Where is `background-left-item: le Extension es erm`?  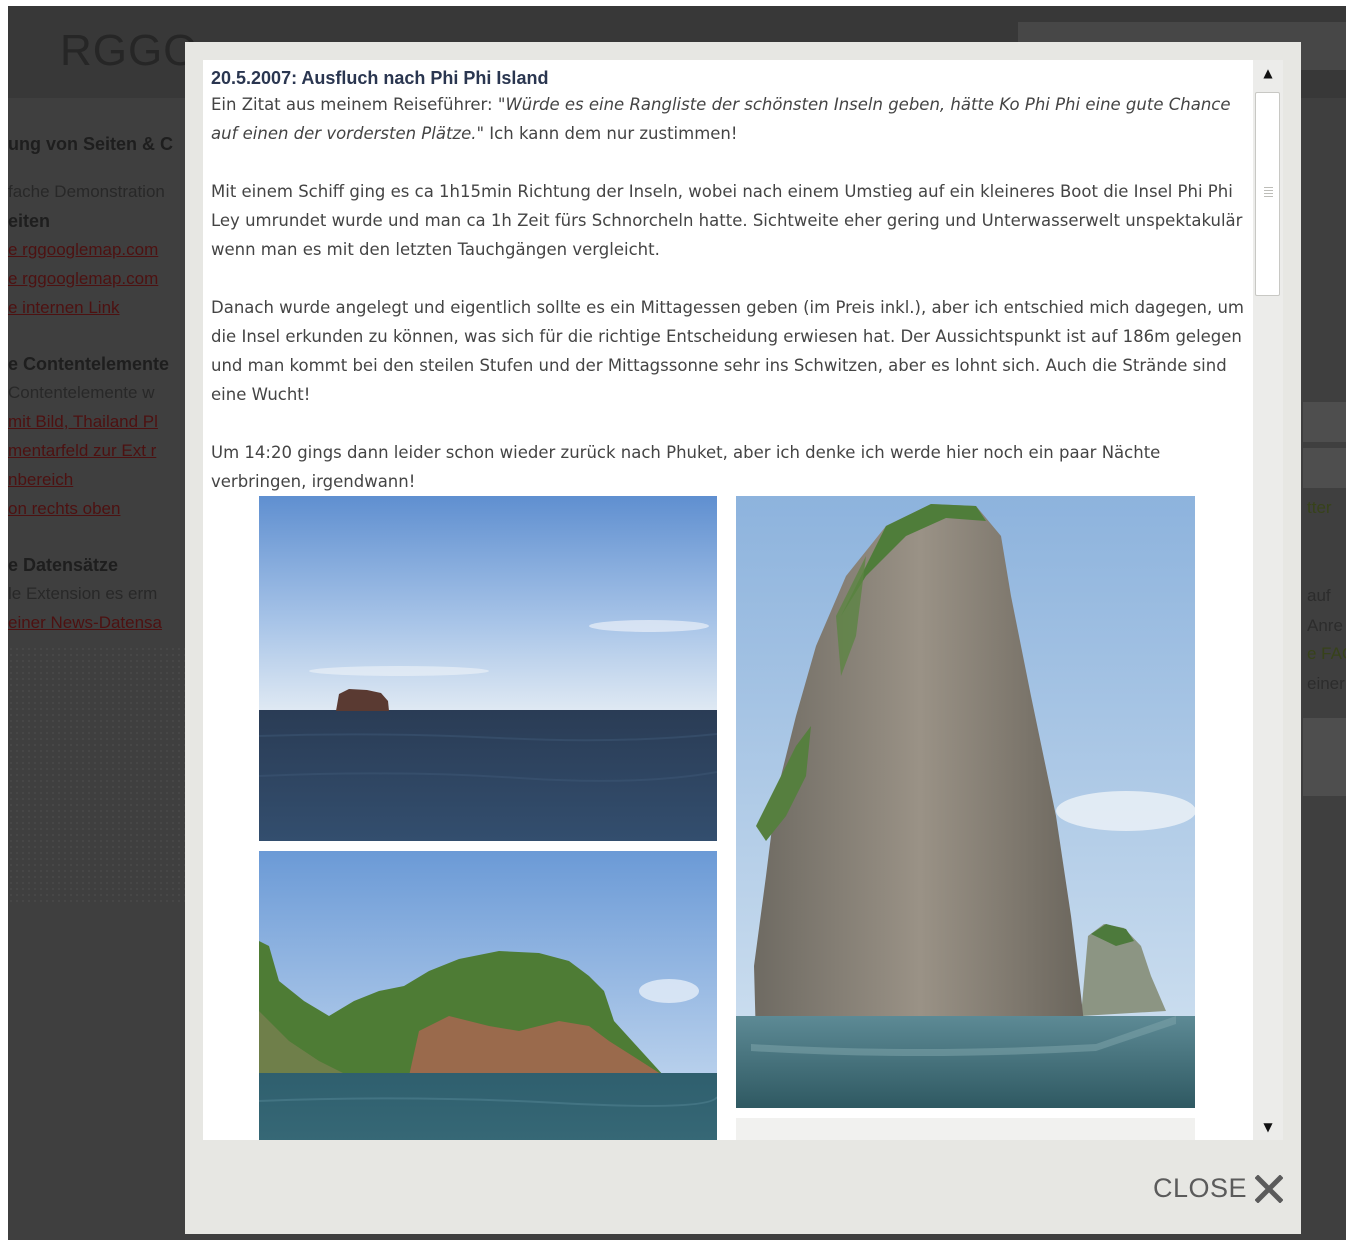
background-left-item: le Extension es erm is located at coordinates (83, 593).